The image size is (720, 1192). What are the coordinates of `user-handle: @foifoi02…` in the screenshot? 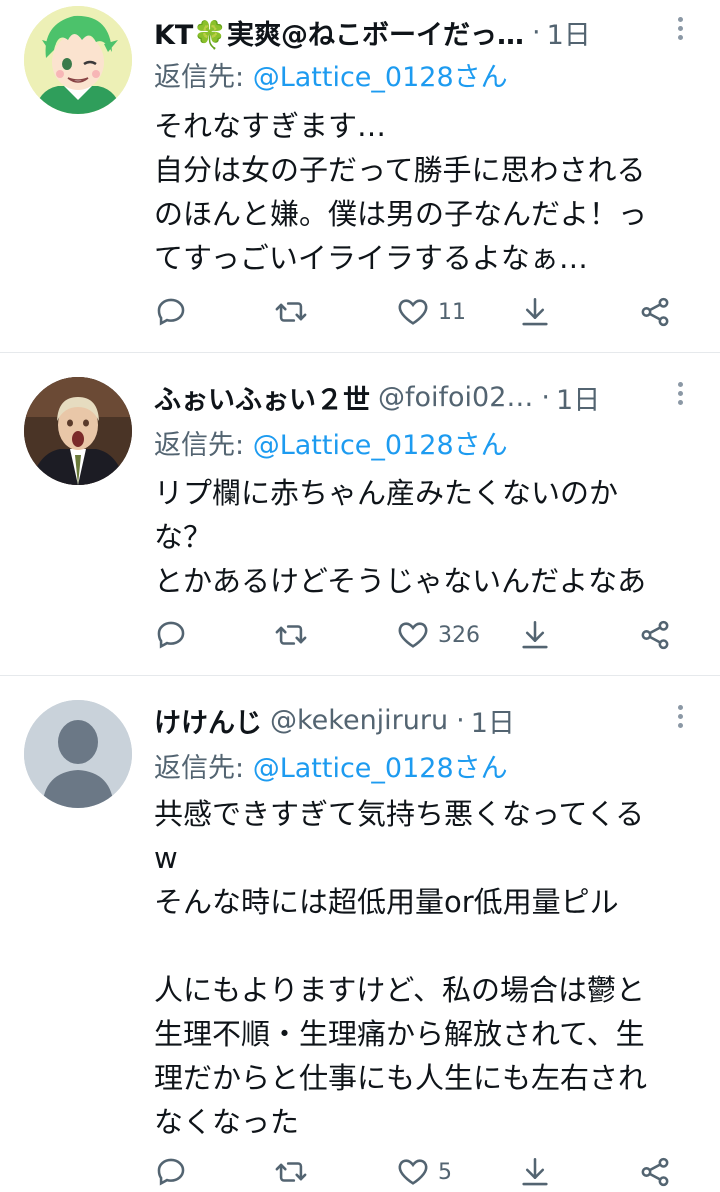 It's located at (455, 397).